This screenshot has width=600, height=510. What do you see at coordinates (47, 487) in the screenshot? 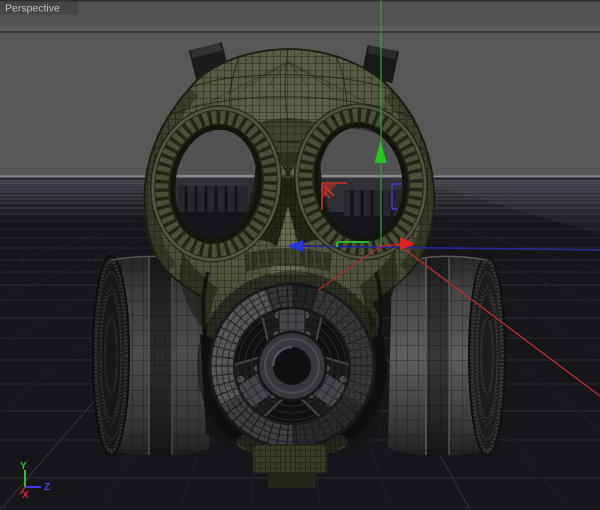
I see `svg-text: Z` at bounding box center [47, 487].